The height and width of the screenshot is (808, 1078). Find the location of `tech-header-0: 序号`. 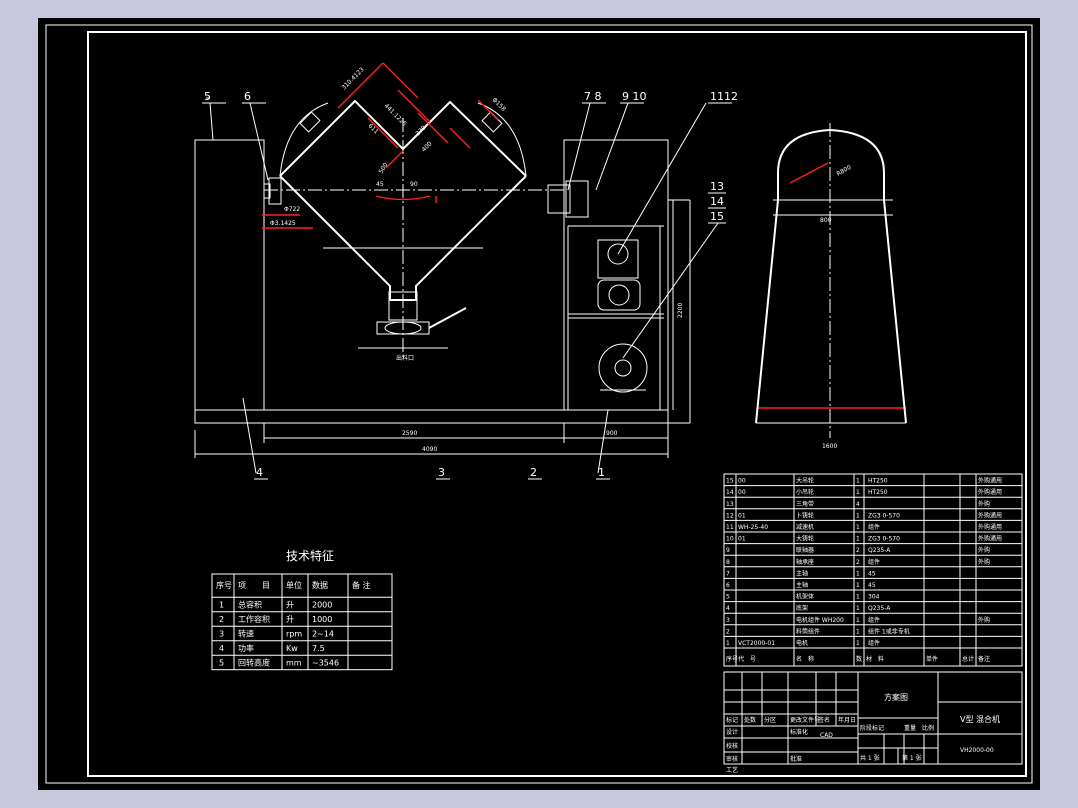

tech-header-0: 序号 is located at coordinates (224, 585).